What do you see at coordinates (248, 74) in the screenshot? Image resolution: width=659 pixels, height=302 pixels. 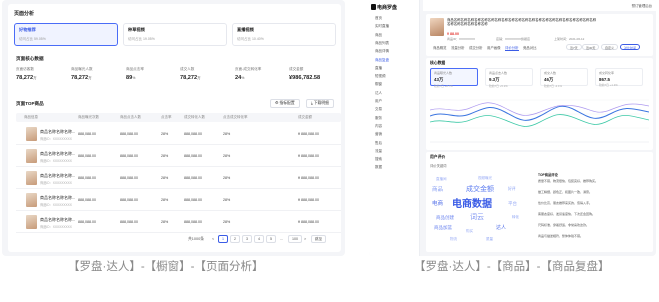 I see `metric-conversion: 页面-成交转化率 24%` at bounding box center [248, 74].